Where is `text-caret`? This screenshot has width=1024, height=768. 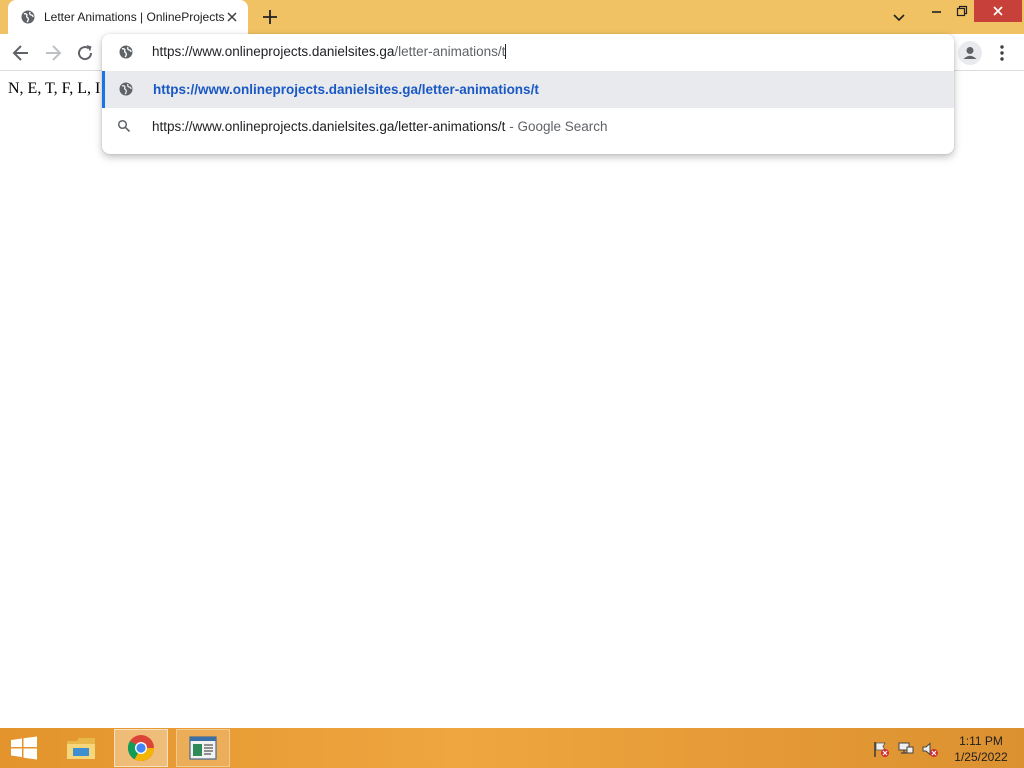
text-caret is located at coordinates (506, 51).